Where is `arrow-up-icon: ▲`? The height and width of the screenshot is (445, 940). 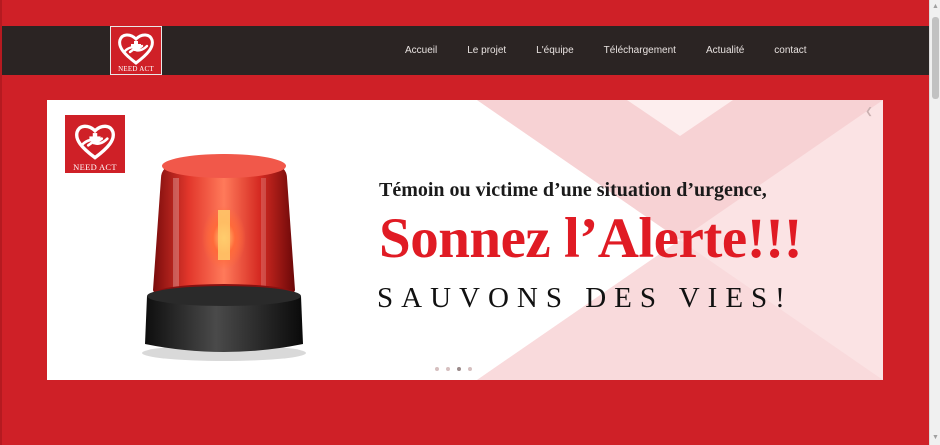 arrow-up-icon: ▲ is located at coordinates (935, 7).